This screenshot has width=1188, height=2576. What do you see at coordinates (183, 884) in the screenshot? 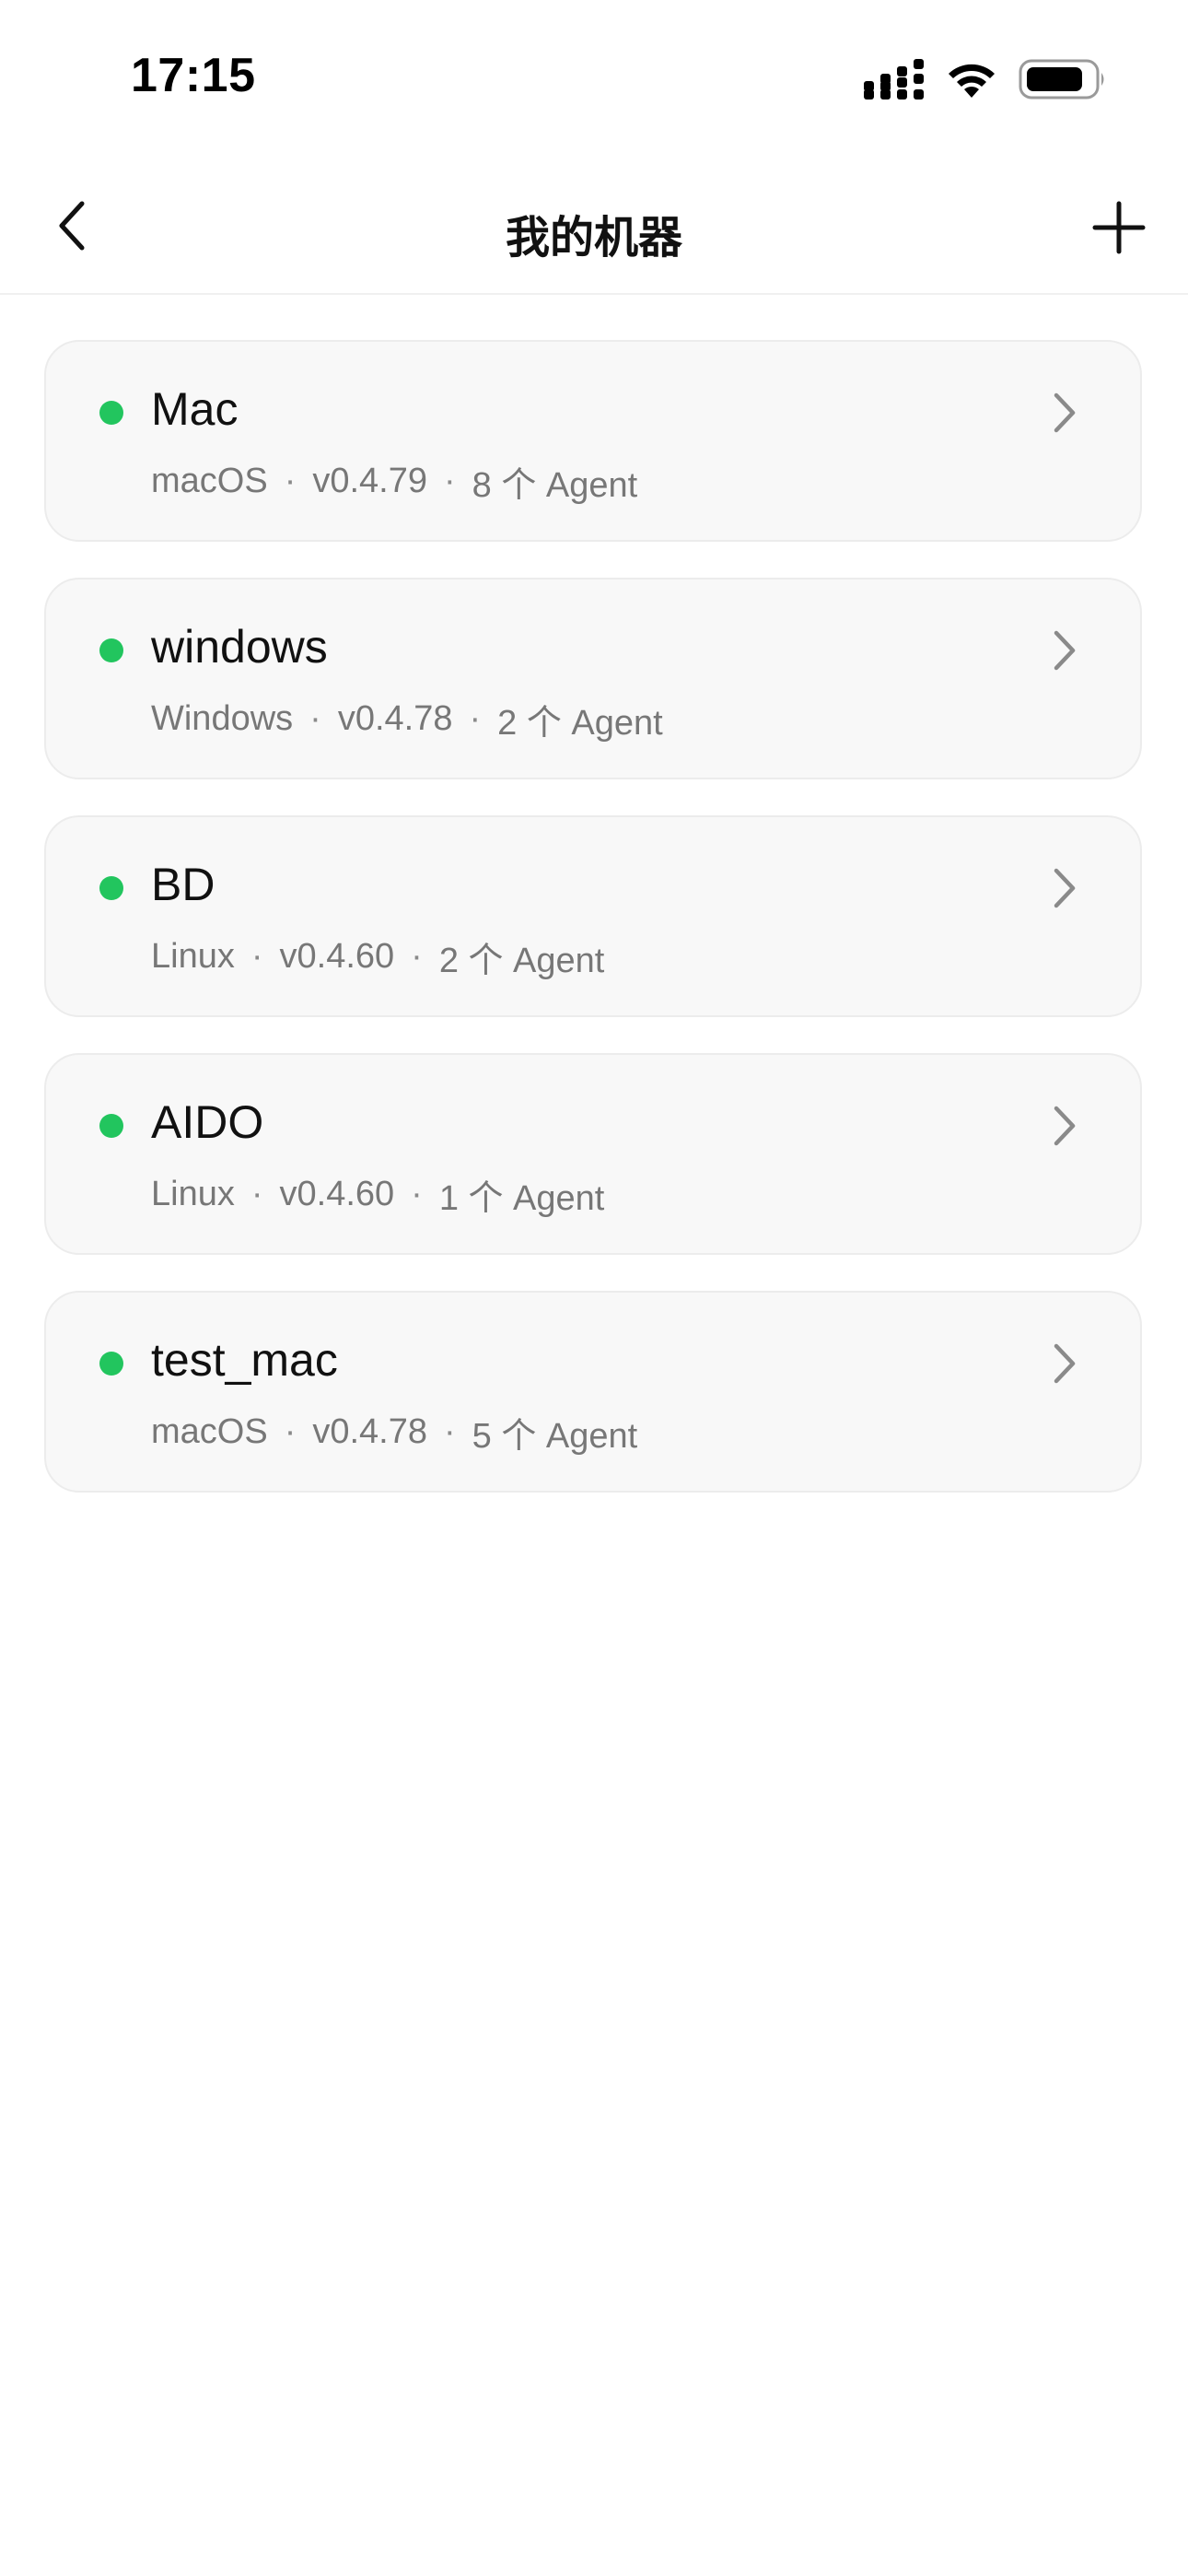
I see `machine-name: BD` at bounding box center [183, 884].